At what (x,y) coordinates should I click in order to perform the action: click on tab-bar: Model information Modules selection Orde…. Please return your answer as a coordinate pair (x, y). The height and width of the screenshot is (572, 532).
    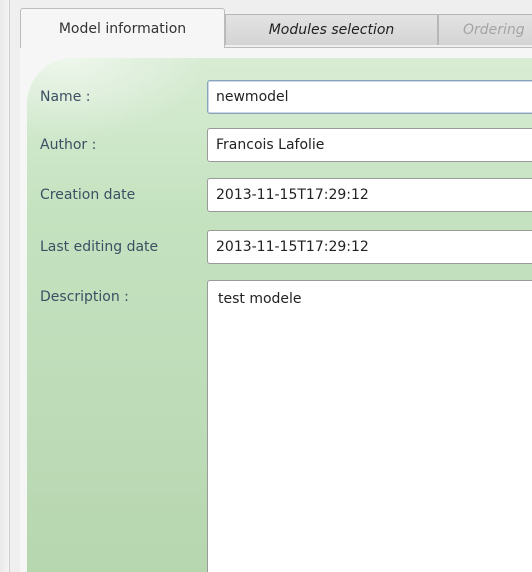
    Looking at the image, I should click on (271, 28).